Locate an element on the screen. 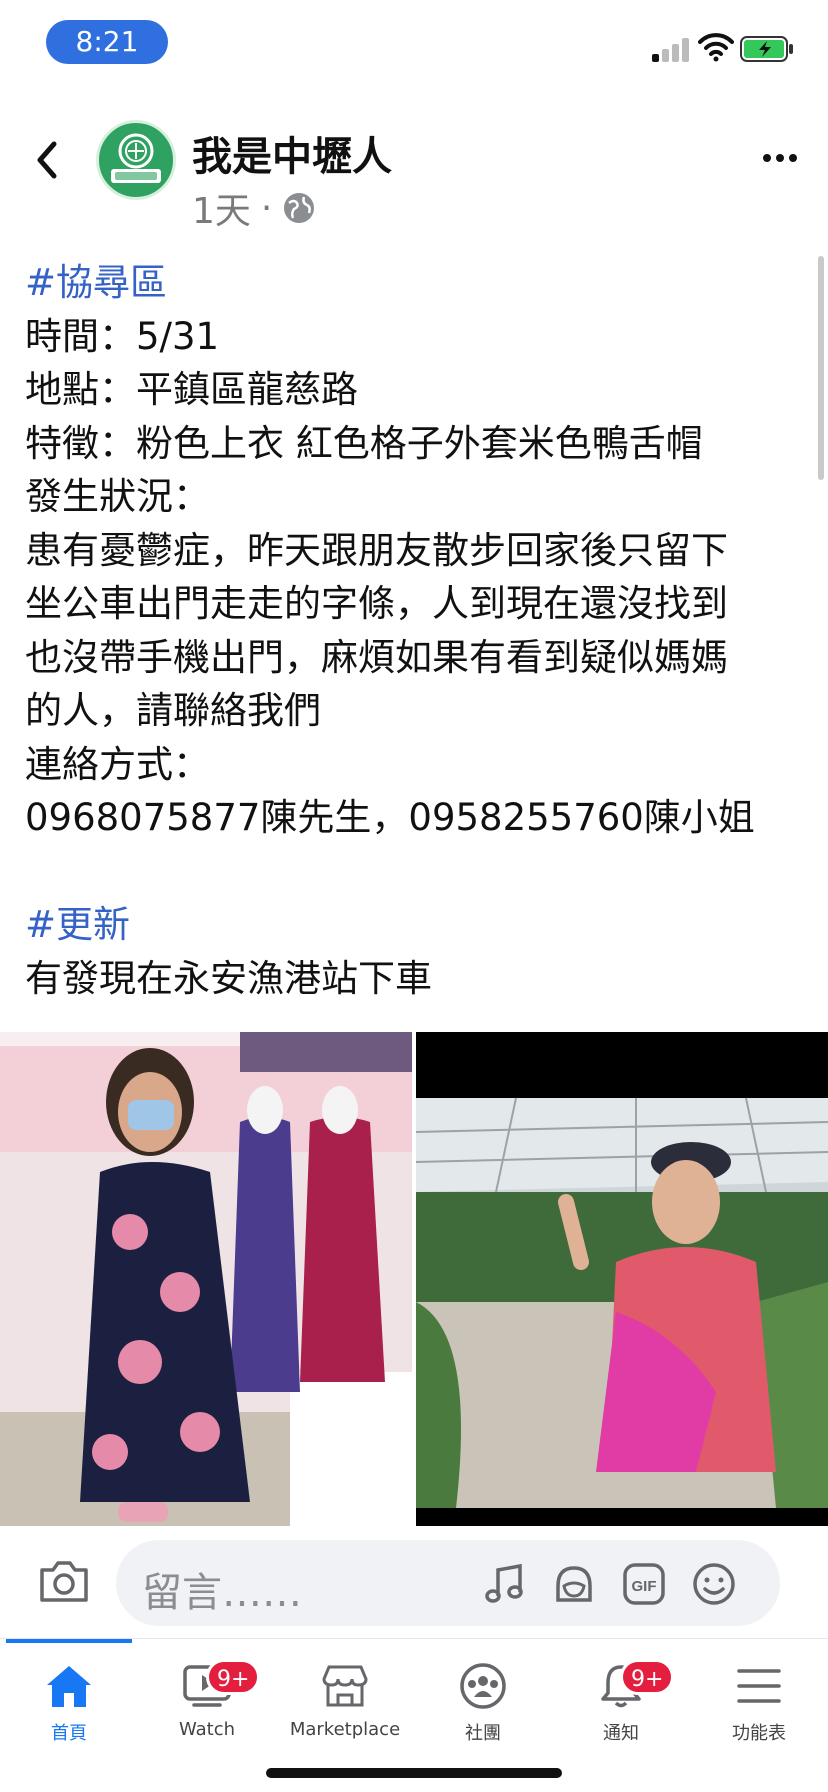 The height and width of the screenshot is (1792, 828). avatar-sticker-icon is located at coordinates (574, 1584).